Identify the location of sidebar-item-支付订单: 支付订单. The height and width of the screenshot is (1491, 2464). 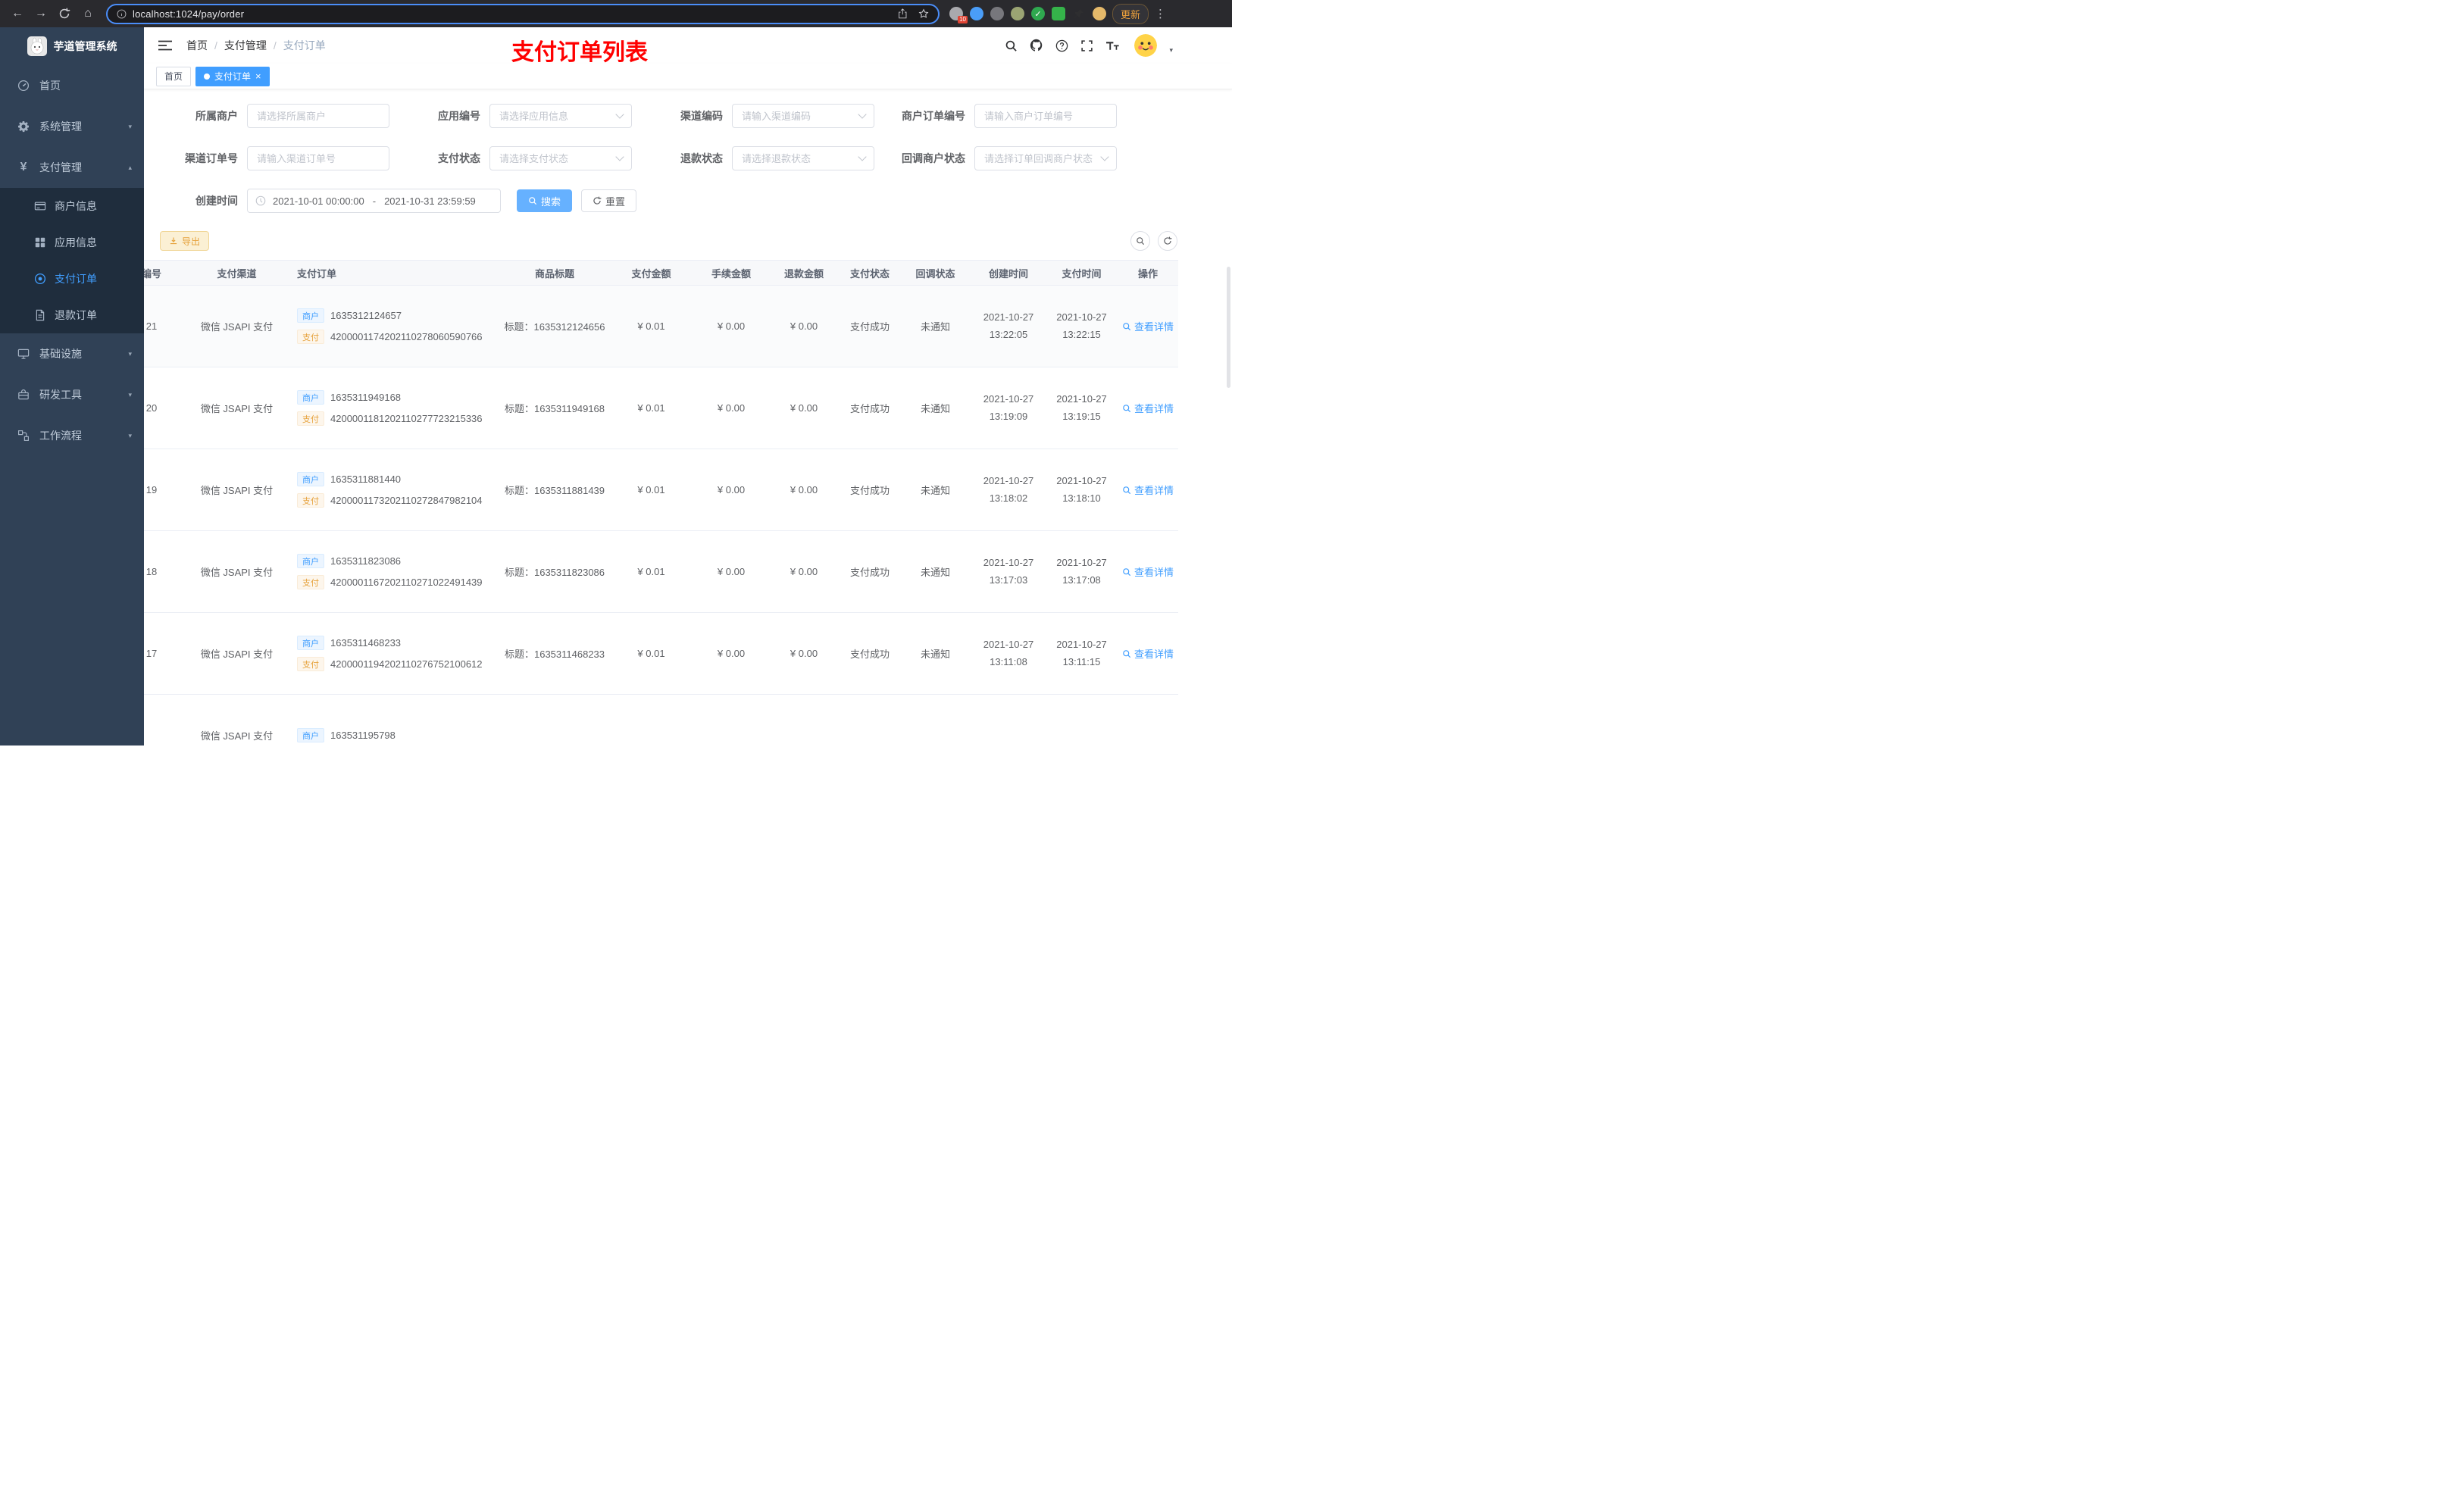
(72, 279).